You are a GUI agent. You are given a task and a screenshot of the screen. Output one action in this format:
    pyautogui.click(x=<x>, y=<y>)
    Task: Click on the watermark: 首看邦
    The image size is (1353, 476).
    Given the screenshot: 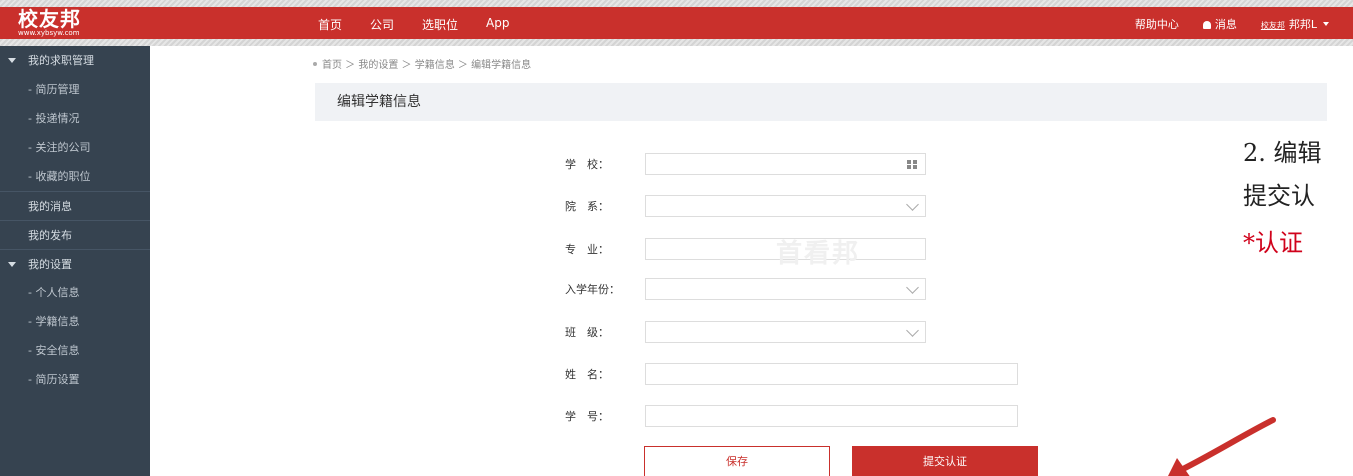 What is the action you would take?
    pyautogui.click(x=818, y=254)
    